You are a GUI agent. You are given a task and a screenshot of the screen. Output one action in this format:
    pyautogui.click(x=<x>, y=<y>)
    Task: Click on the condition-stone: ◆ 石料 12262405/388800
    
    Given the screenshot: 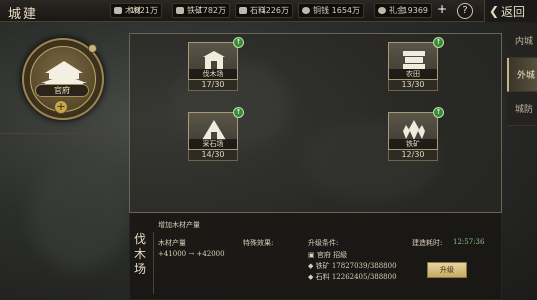 What is the action you would take?
    pyautogui.click(x=352, y=277)
    